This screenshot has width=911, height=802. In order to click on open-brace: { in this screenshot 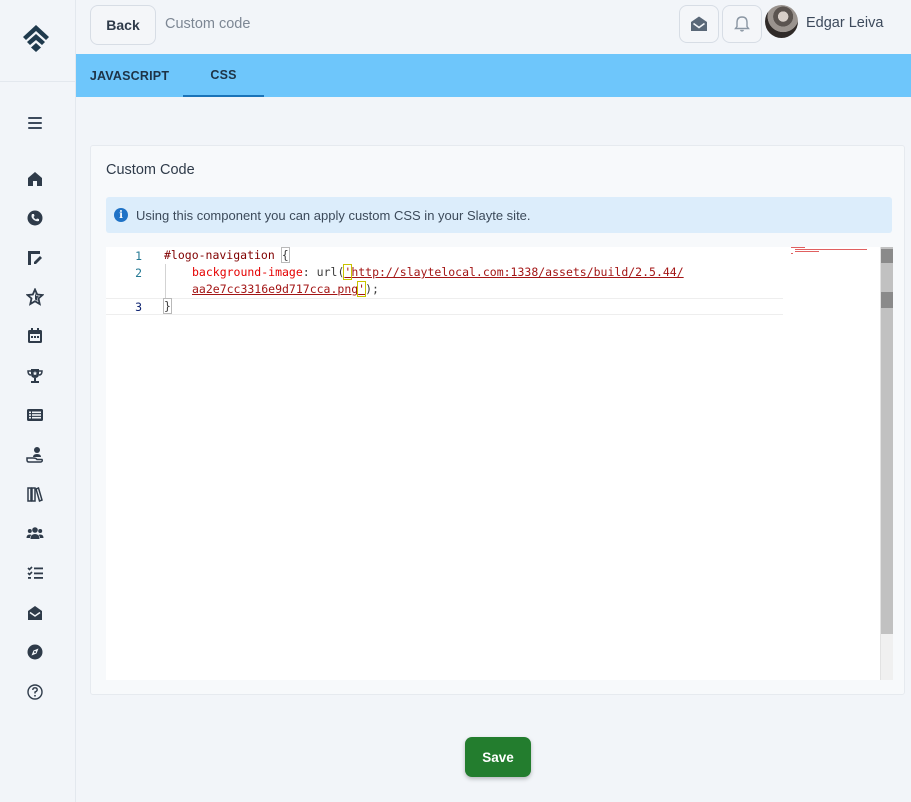, I will do `click(285, 255)`.